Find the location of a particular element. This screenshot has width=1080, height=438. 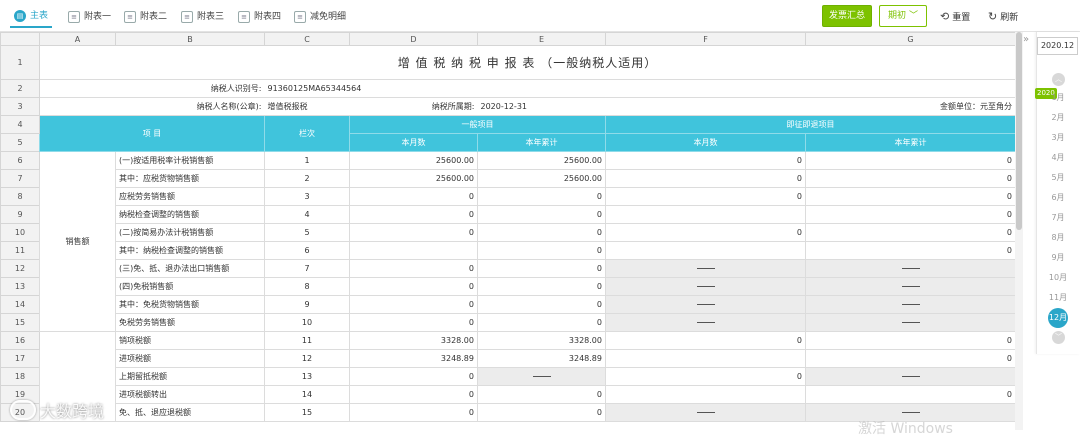

month-item: 3月 is located at coordinates (1058, 137).